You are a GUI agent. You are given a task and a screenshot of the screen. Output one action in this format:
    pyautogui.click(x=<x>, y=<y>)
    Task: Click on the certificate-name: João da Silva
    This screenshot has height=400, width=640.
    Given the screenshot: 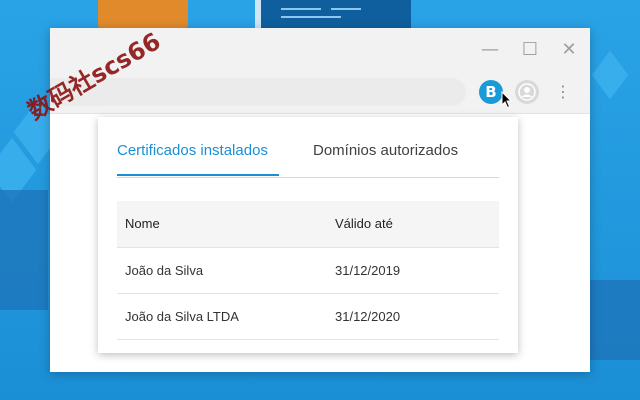 What is the action you would take?
    pyautogui.click(x=164, y=270)
    